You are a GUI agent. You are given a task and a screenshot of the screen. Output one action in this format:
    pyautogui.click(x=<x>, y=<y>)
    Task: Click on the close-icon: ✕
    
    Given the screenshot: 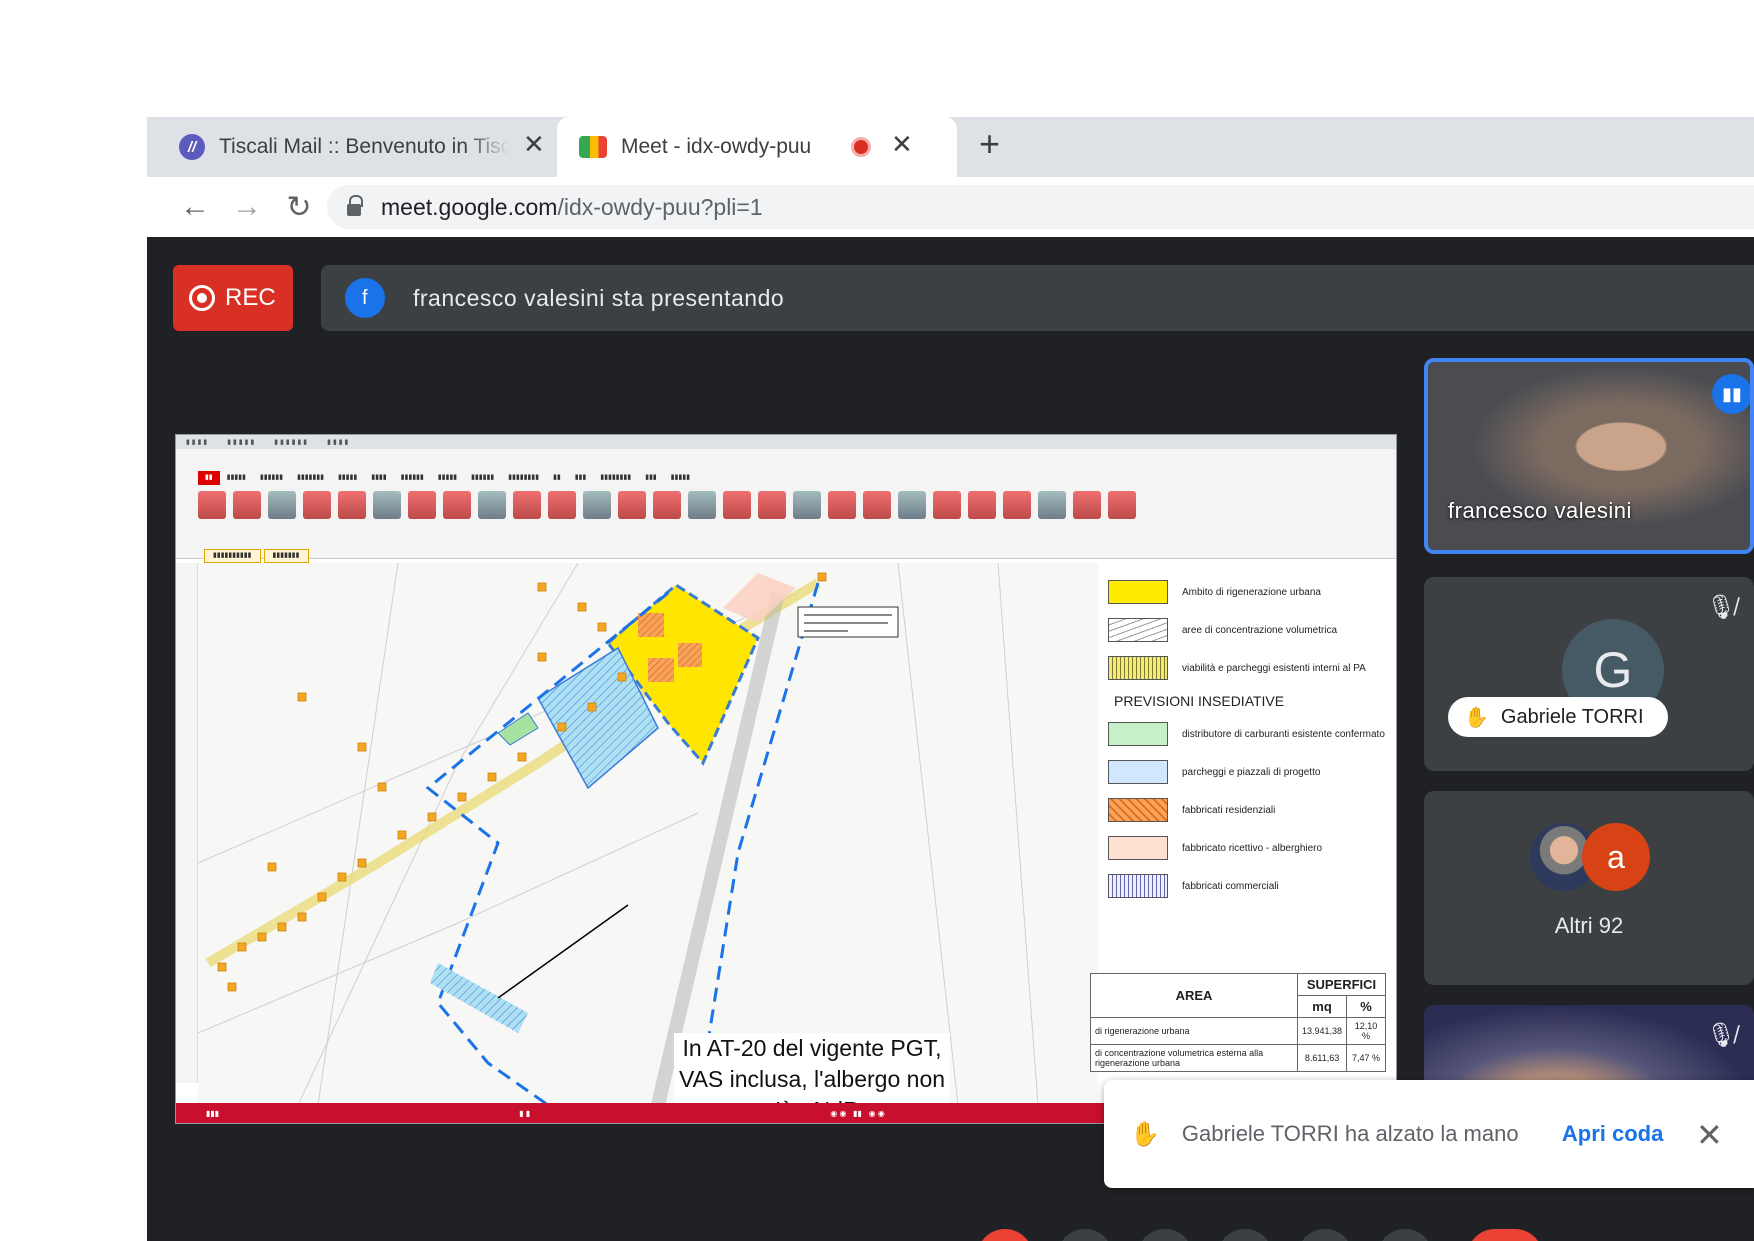 What is the action you would take?
    pyautogui.click(x=1709, y=1135)
    